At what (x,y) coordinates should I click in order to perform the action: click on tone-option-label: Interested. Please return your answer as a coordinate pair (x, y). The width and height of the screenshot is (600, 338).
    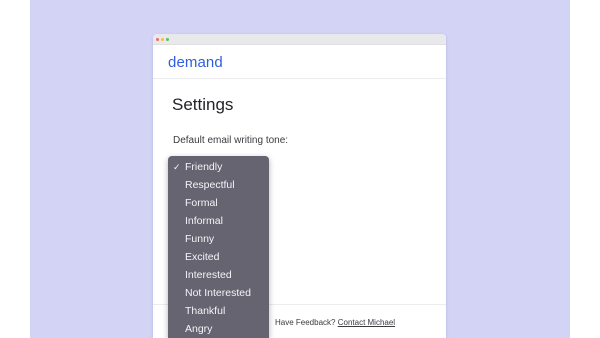
    Looking at the image, I should click on (208, 275).